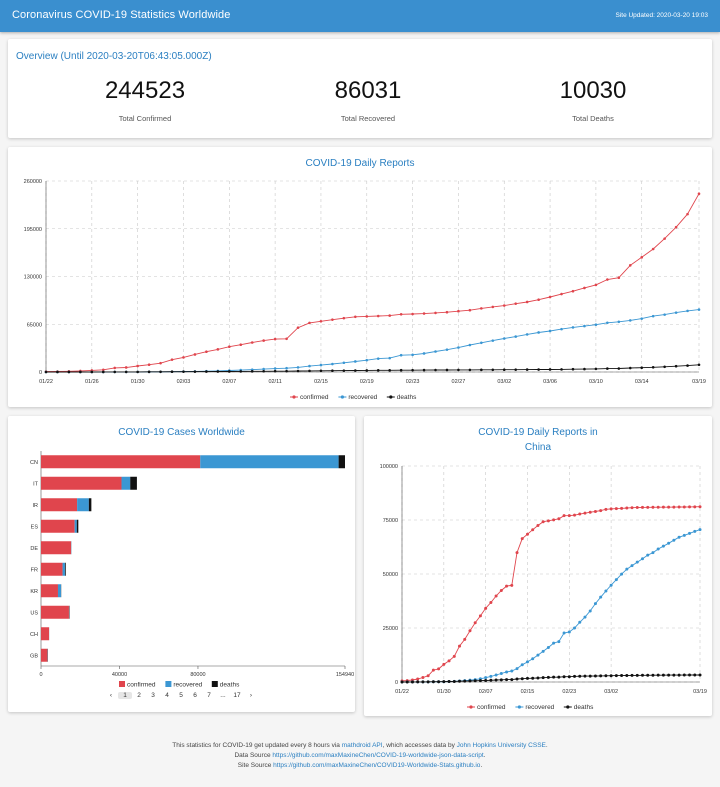 This screenshot has height=787, width=720. Describe the element at coordinates (611, 692) in the screenshot. I see `x-tick-label: 03/02` at that location.